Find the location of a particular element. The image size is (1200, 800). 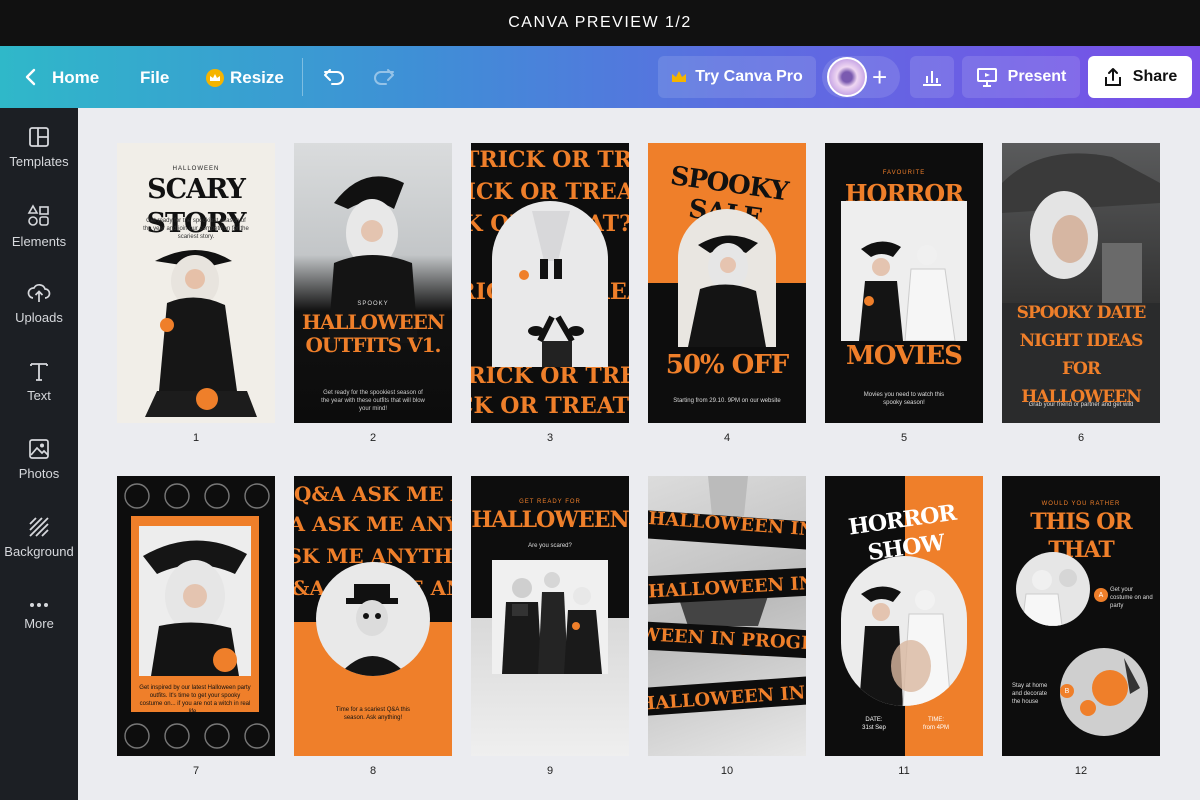

sidebar-item-text: Text is located at coordinates (39, 381).